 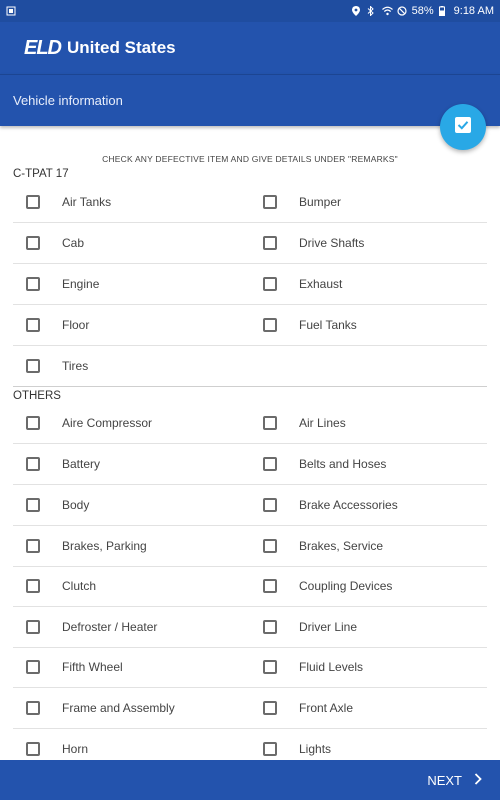 What do you see at coordinates (43, 47) in the screenshot?
I see `eld-logo-mark: ELD` at bounding box center [43, 47].